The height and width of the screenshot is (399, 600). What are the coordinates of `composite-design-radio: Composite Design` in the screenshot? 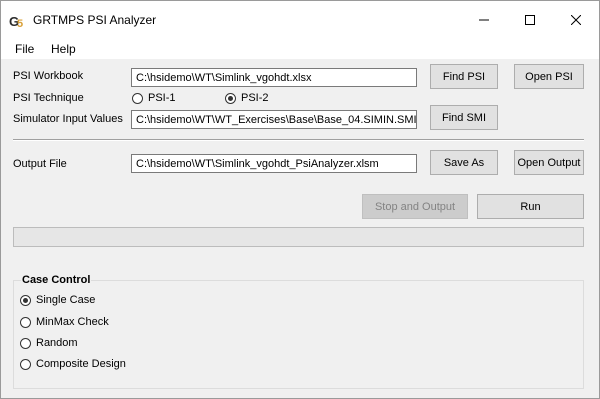 It's located at (73, 364).